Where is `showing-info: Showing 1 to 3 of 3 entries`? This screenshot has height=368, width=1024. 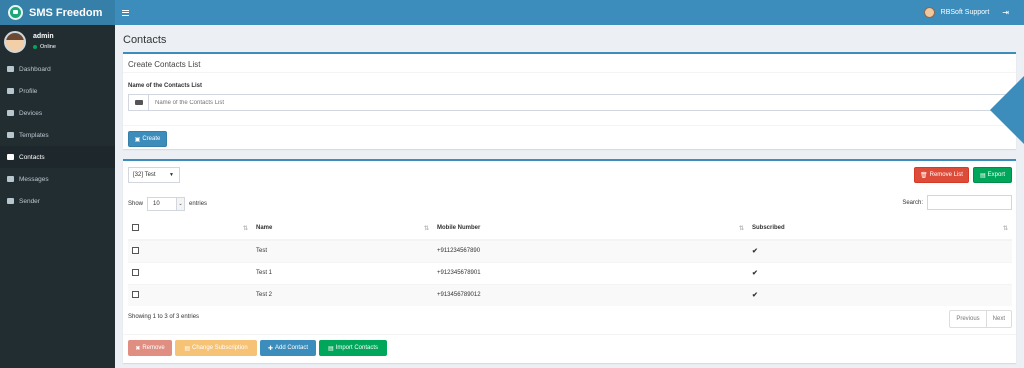
showing-info: Showing 1 to 3 of 3 entries is located at coordinates (164, 317).